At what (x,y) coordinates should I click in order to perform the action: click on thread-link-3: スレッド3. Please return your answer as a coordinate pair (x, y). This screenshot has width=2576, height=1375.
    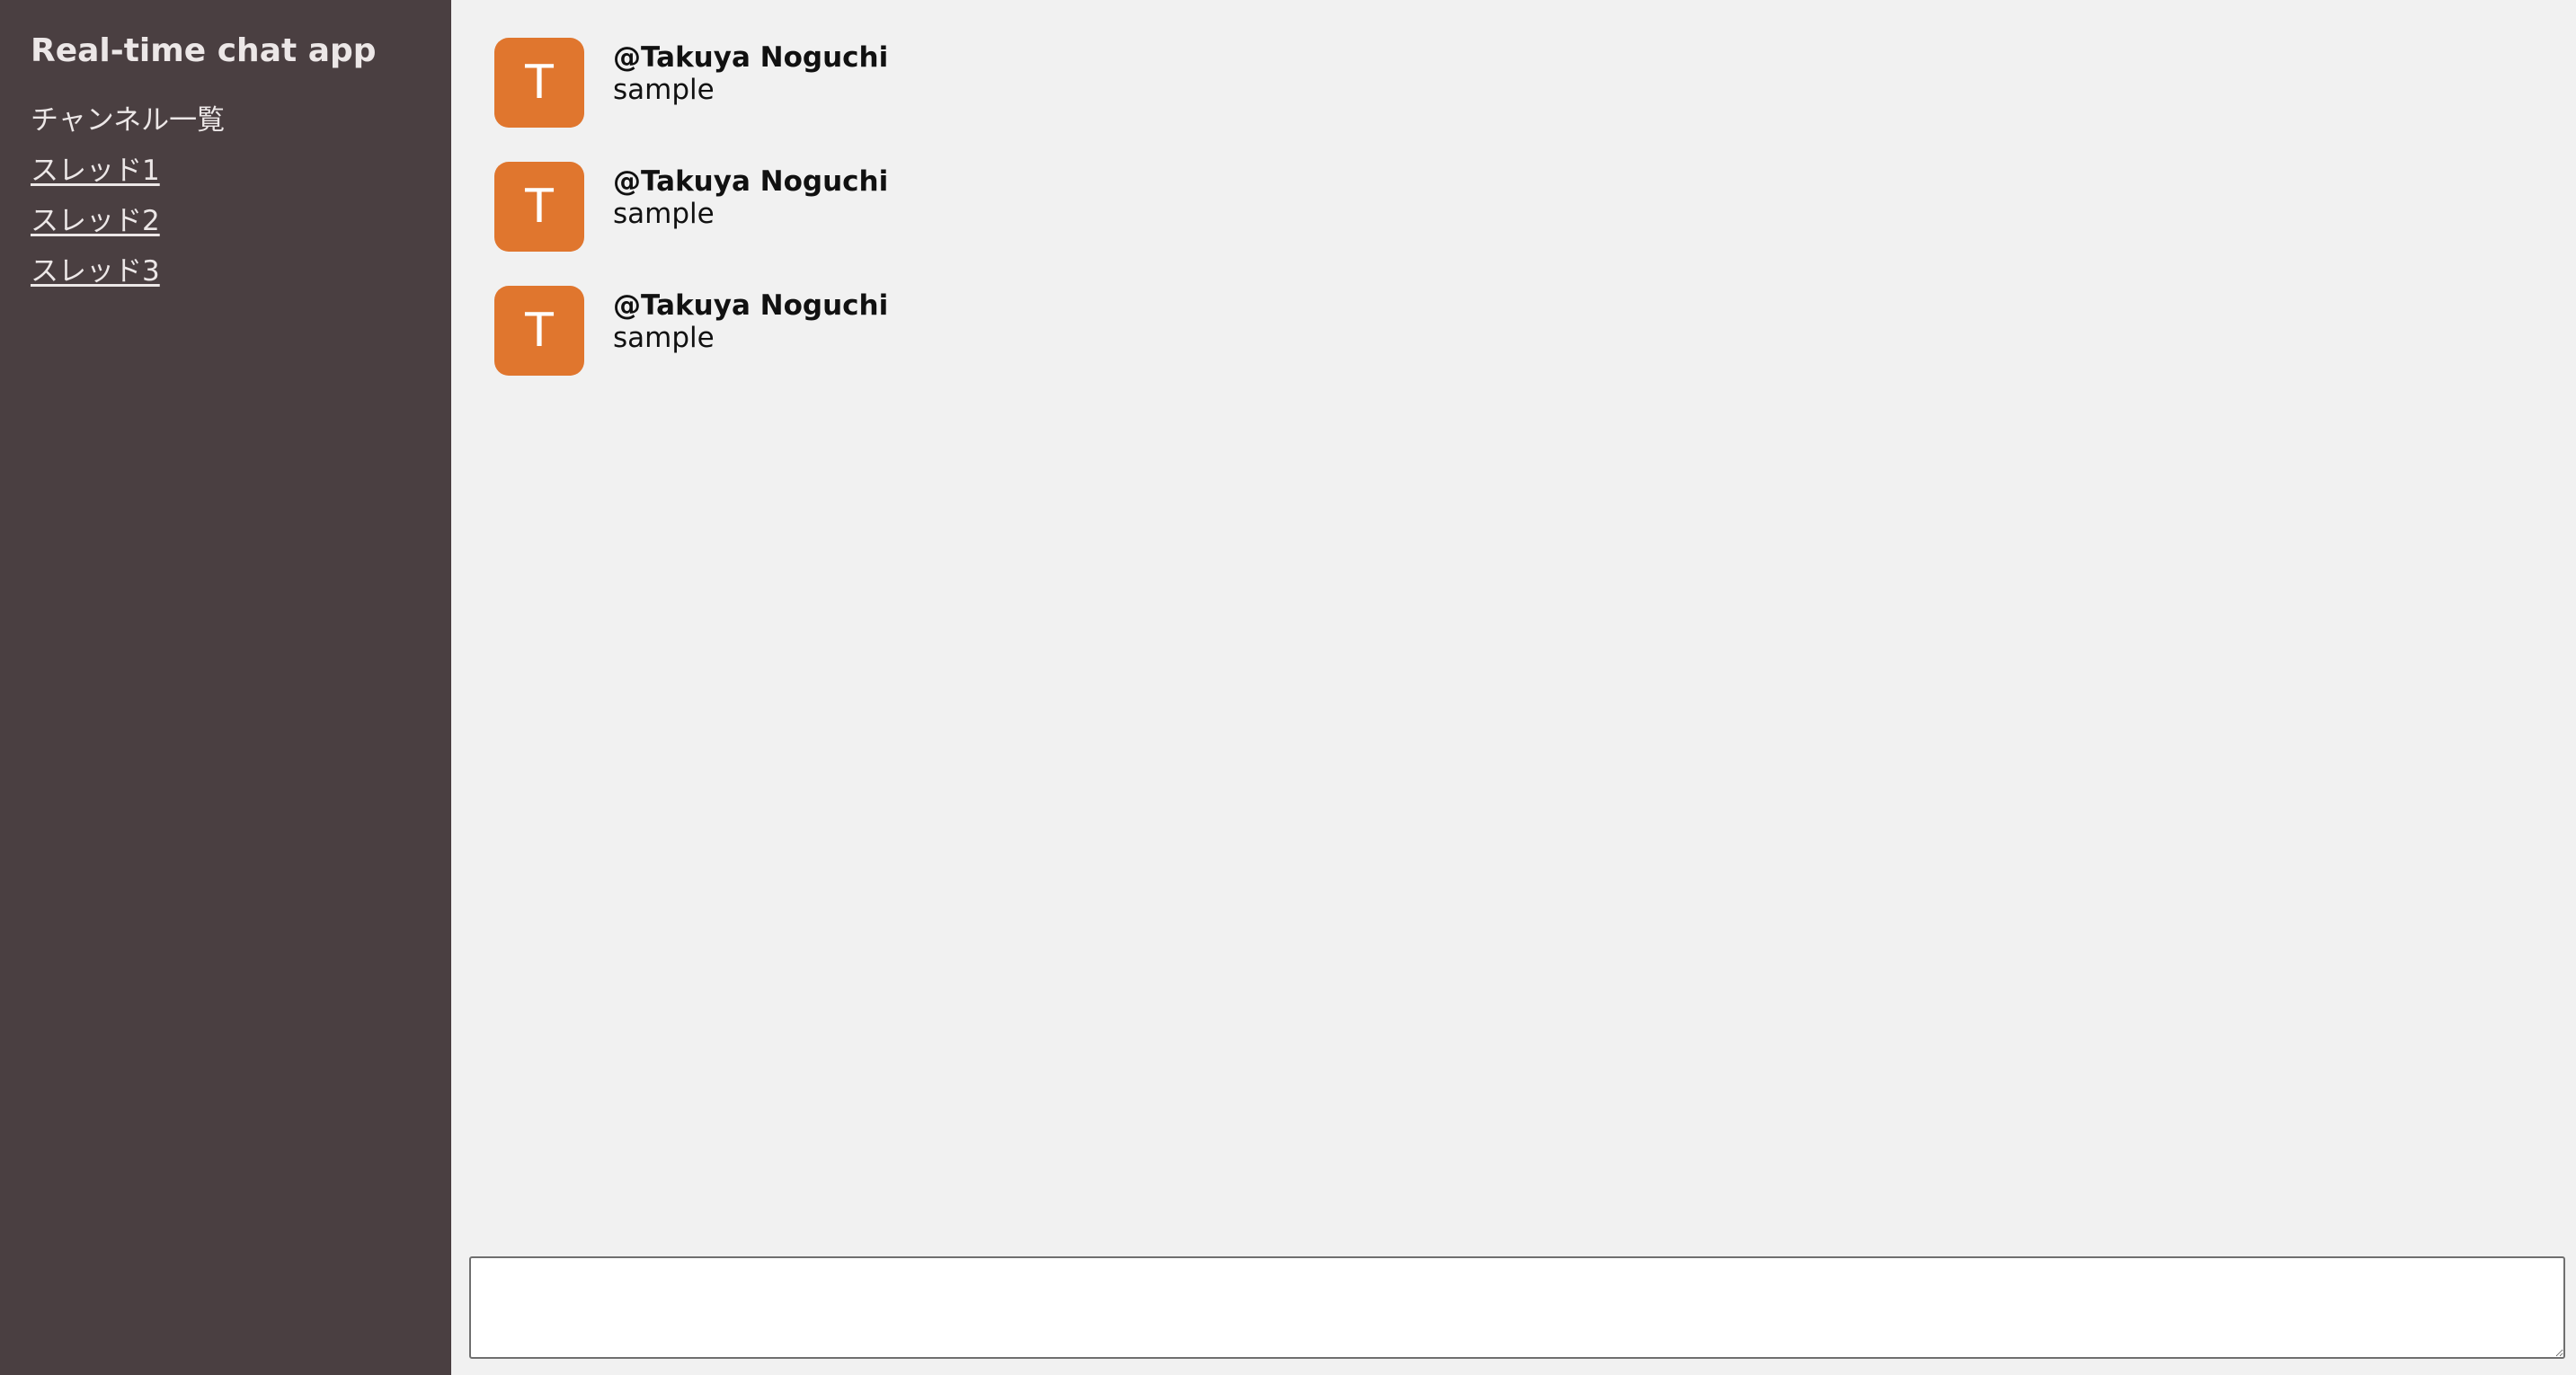
    Looking at the image, I should click on (95, 271).